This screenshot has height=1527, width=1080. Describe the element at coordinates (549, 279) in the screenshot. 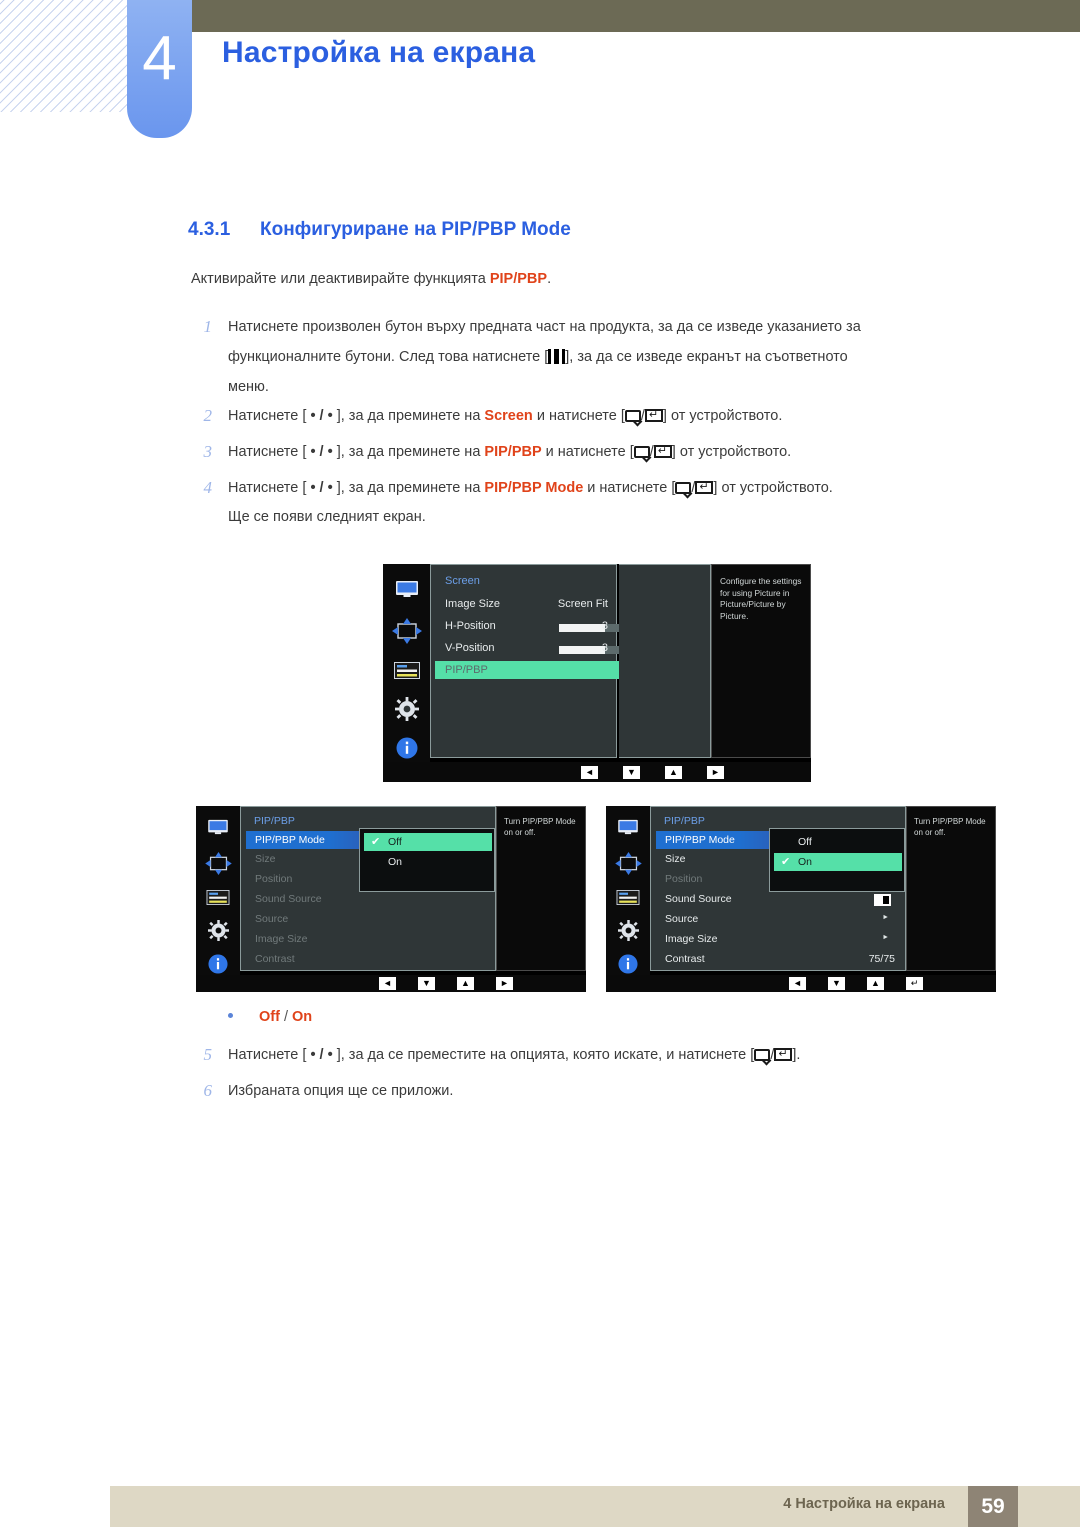

I see `lead-text-after: .` at that location.